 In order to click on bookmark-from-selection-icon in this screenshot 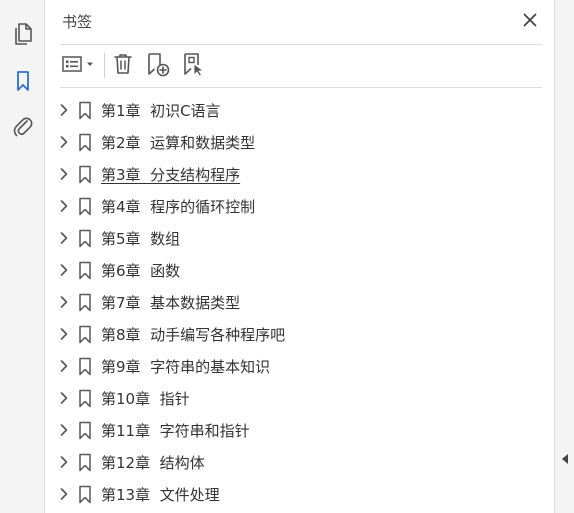, I will do `click(194, 66)`.